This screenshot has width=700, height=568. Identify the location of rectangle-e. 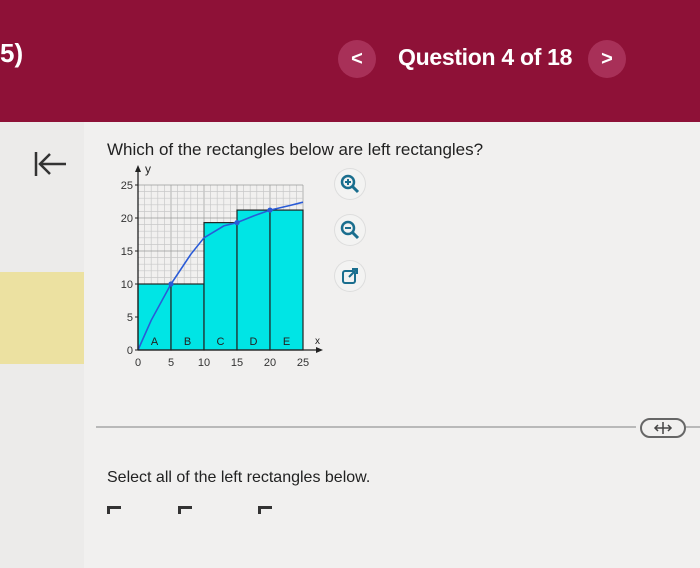
(286, 280).